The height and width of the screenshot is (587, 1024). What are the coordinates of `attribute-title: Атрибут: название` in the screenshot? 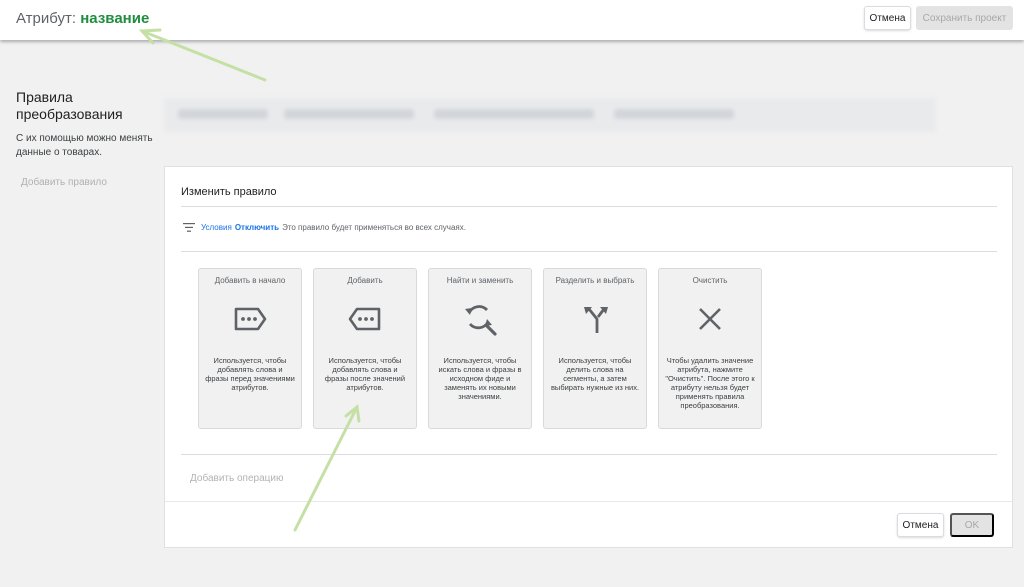 It's located at (82, 18).